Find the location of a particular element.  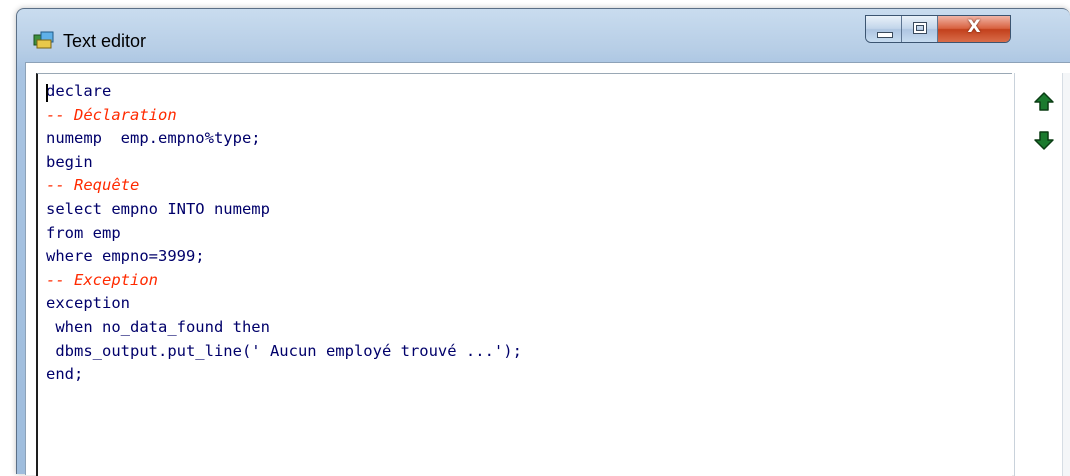

code-line: begin is located at coordinates (69, 161).